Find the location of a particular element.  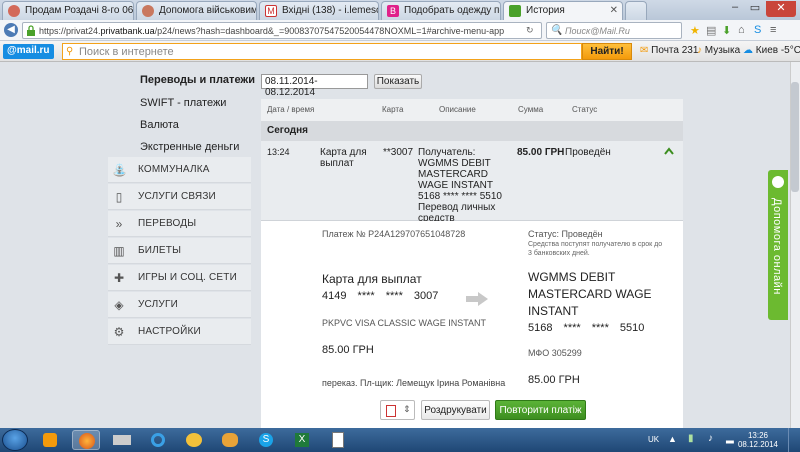

mailru-logo: @mail.ru is located at coordinates (28, 51).